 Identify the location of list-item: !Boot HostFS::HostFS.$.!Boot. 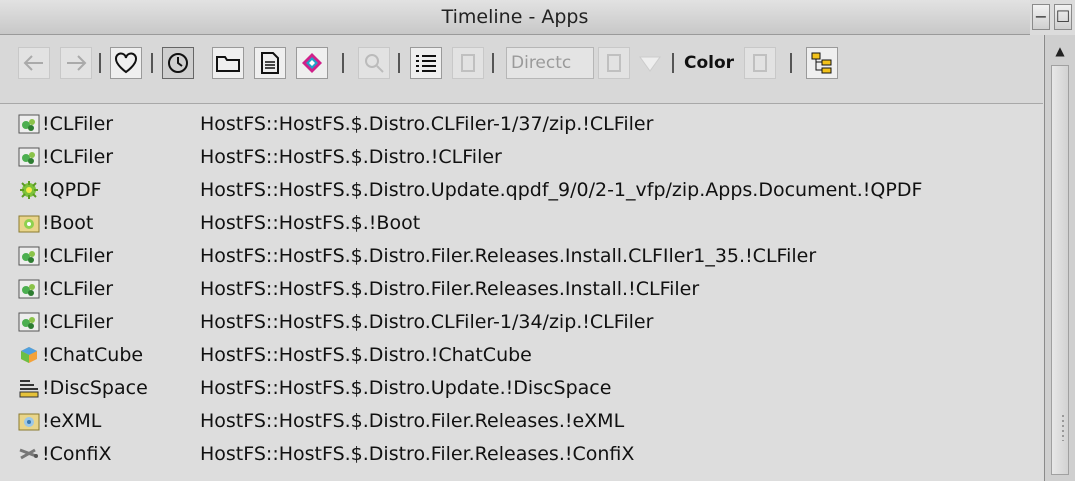
(521, 223).